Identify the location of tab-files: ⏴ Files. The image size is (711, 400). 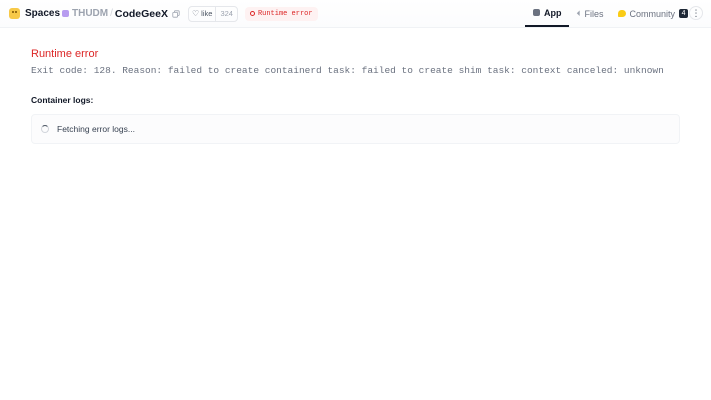
(590, 13).